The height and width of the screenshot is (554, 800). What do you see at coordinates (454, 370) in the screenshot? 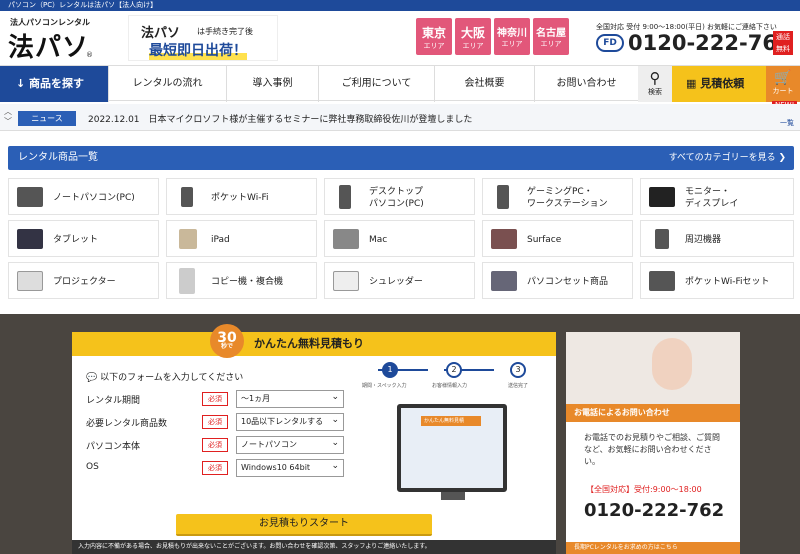
I see `step-2: 2` at bounding box center [454, 370].